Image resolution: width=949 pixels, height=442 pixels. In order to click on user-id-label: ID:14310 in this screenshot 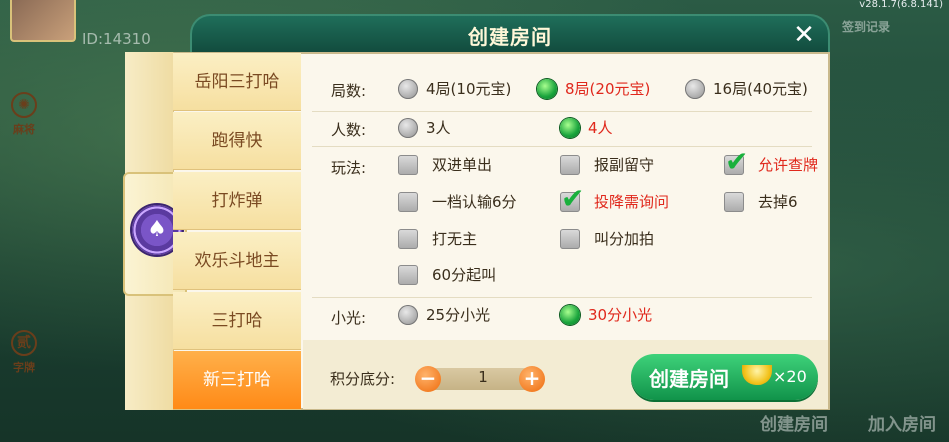, I will do `click(116, 39)`.